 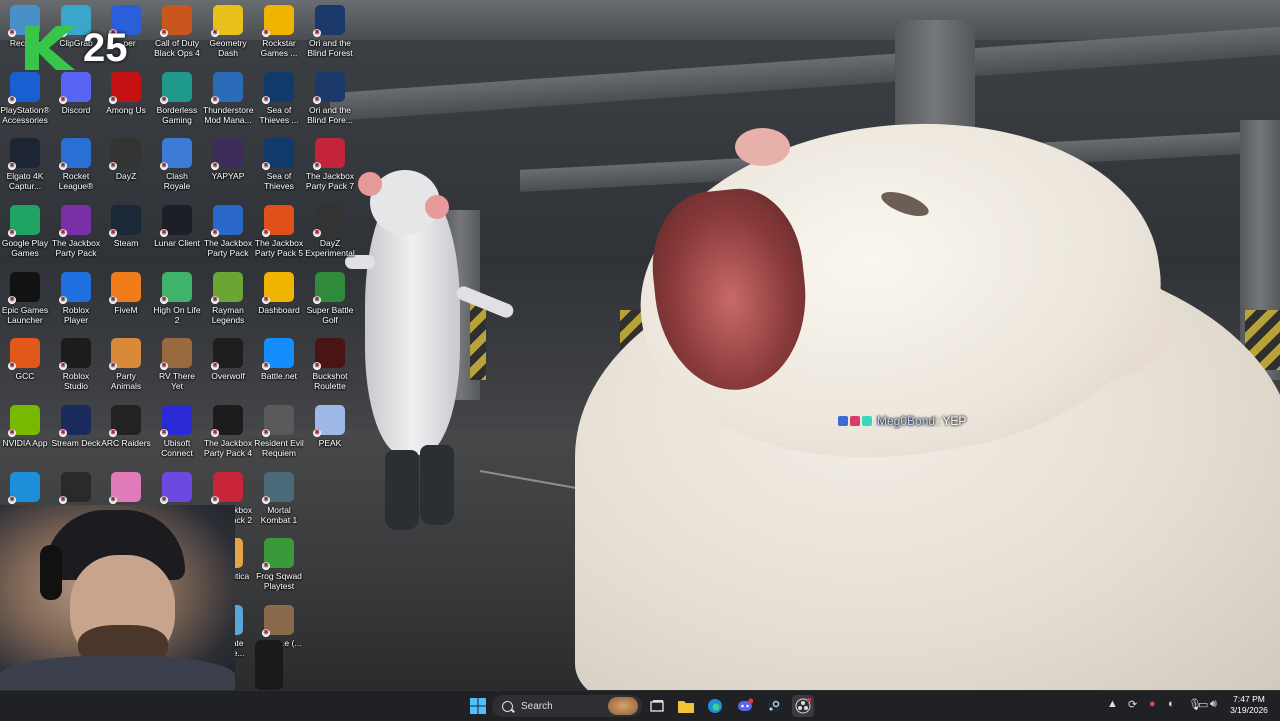 I want to click on desktop-icon: × PlayStation® Accessories, so click(x=25, y=98).